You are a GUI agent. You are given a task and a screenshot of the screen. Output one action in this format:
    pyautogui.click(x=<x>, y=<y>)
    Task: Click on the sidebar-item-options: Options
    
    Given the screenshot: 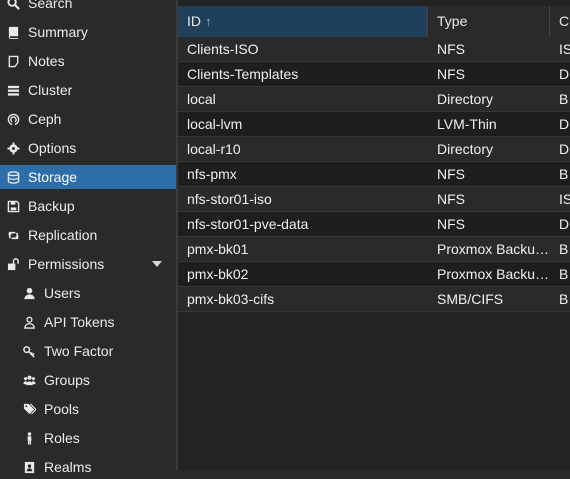 What is the action you would take?
    pyautogui.click(x=88, y=148)
    